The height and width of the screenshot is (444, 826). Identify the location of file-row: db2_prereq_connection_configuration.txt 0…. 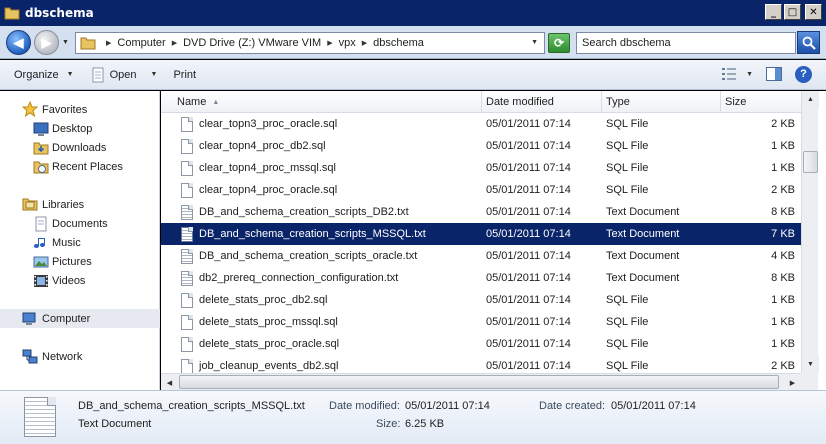
(481, 278).